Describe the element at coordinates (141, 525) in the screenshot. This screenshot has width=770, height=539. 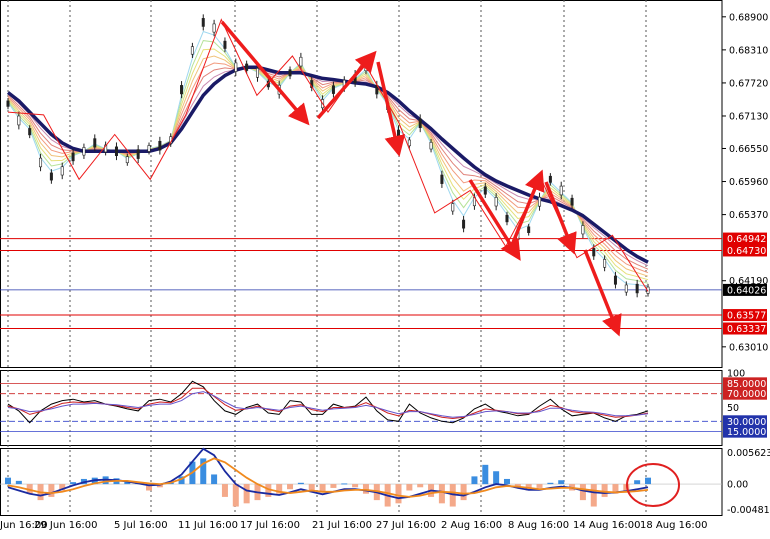
I see `x-tick-label: 5 Jul 16:00` at that location.